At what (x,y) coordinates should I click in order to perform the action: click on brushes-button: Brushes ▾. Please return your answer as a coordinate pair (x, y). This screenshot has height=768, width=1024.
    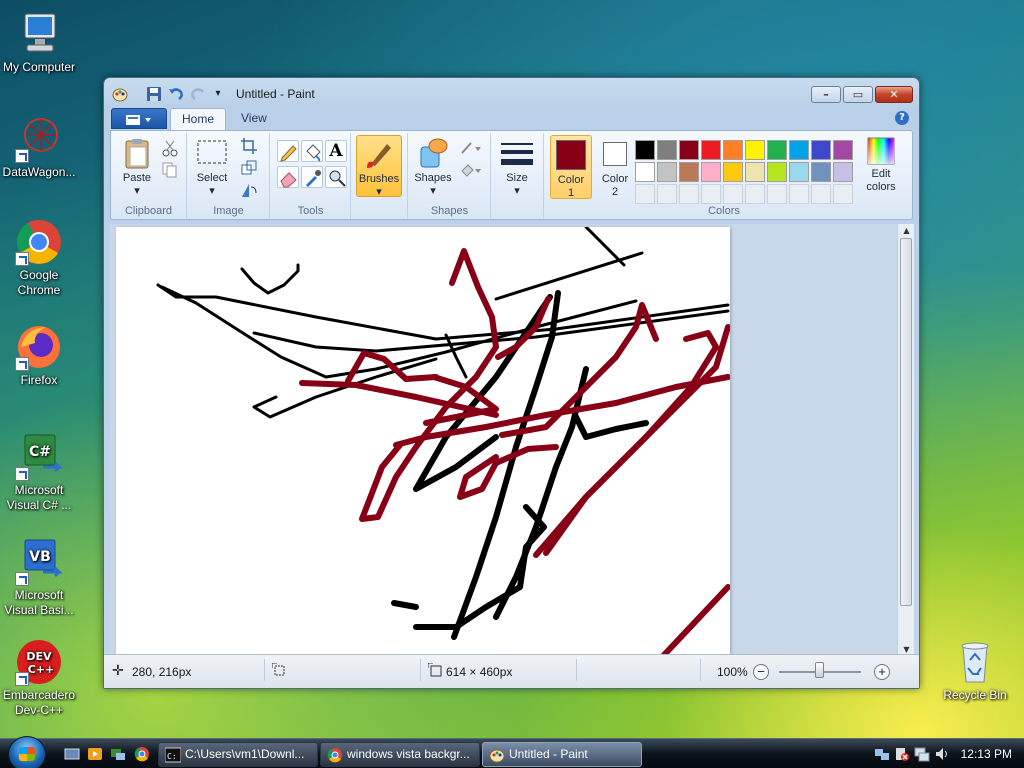
    Looking at the image, I should click on (379, 166).